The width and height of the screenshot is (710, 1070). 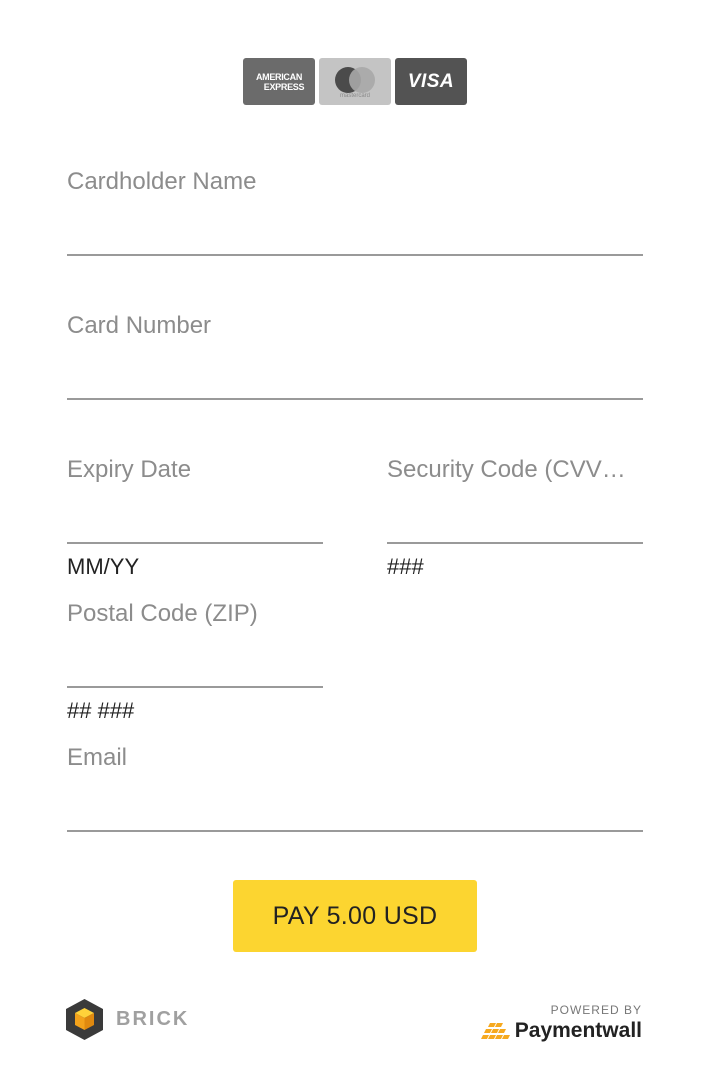 What do you see at coordinates (284, 86) in the screenshot?
I see `amex-line2: EXPRESS` at bounding box center [284, 86].